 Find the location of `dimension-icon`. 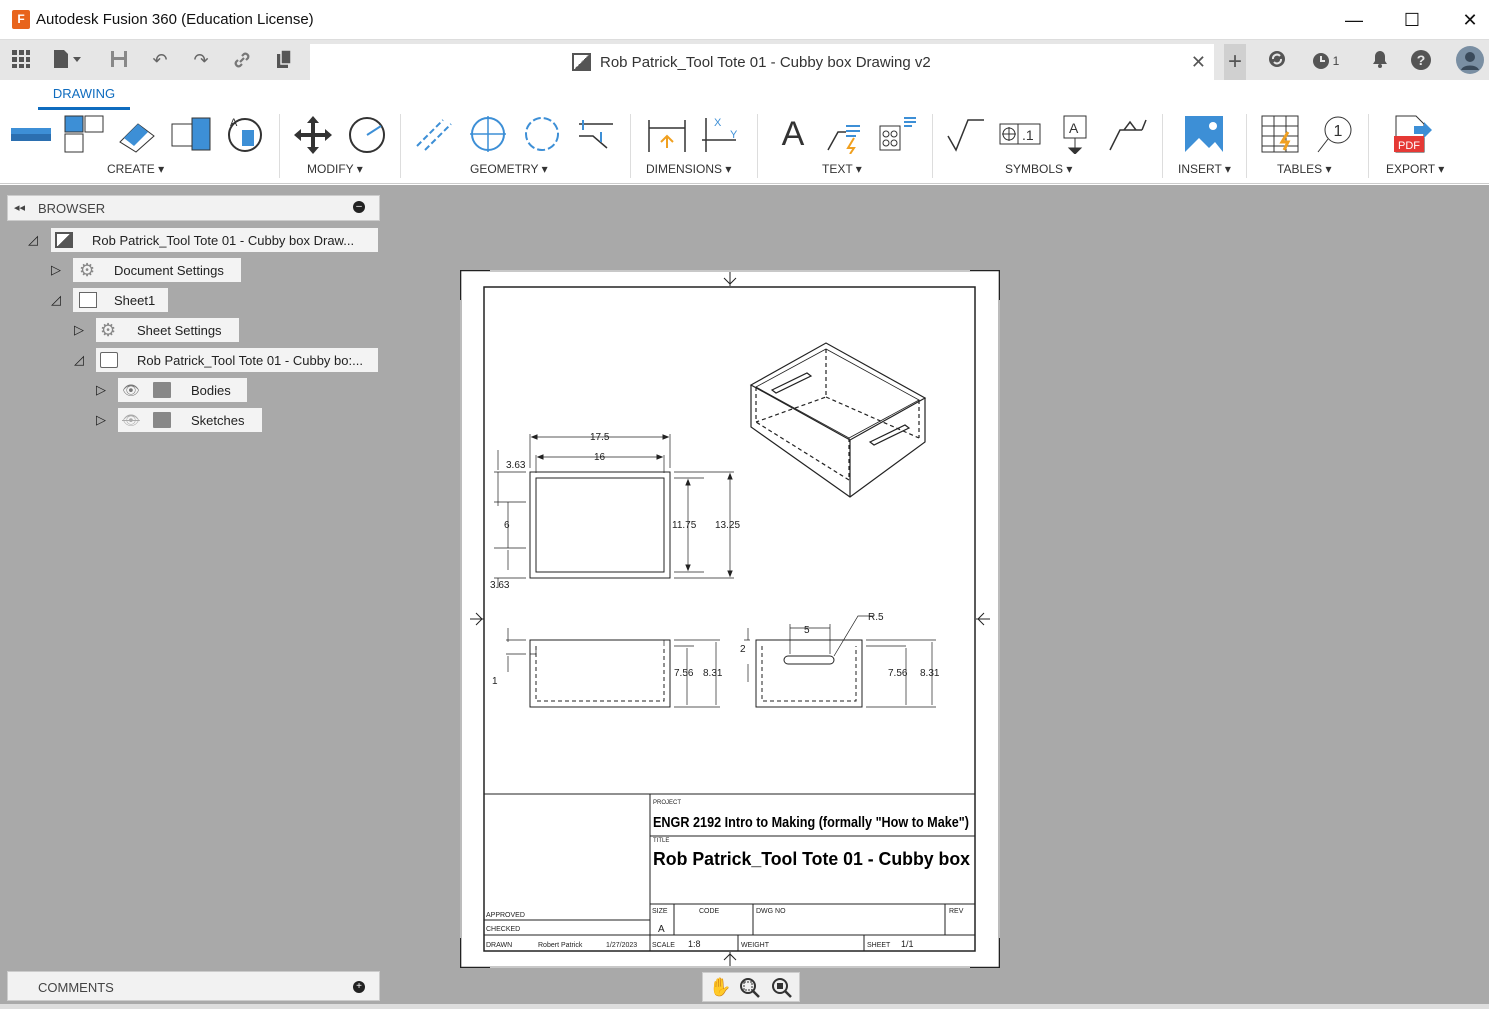

dimension-icon is located at coordinates (667, 134).